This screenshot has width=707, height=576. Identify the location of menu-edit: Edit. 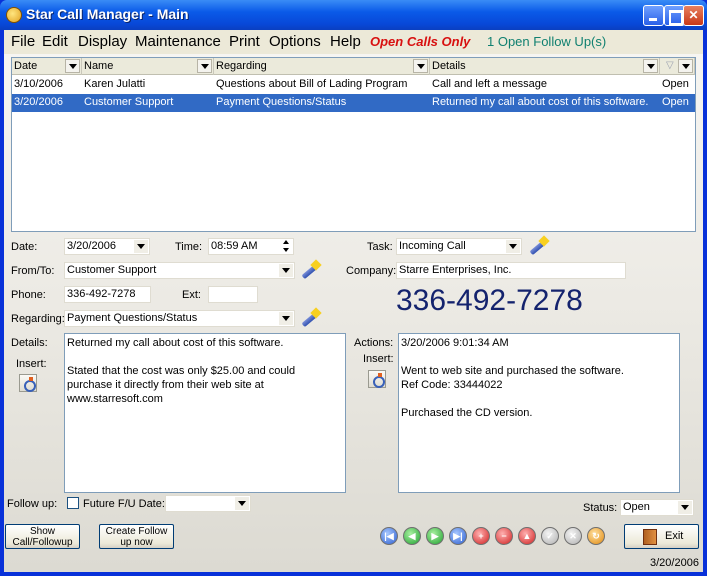
(55, 41).